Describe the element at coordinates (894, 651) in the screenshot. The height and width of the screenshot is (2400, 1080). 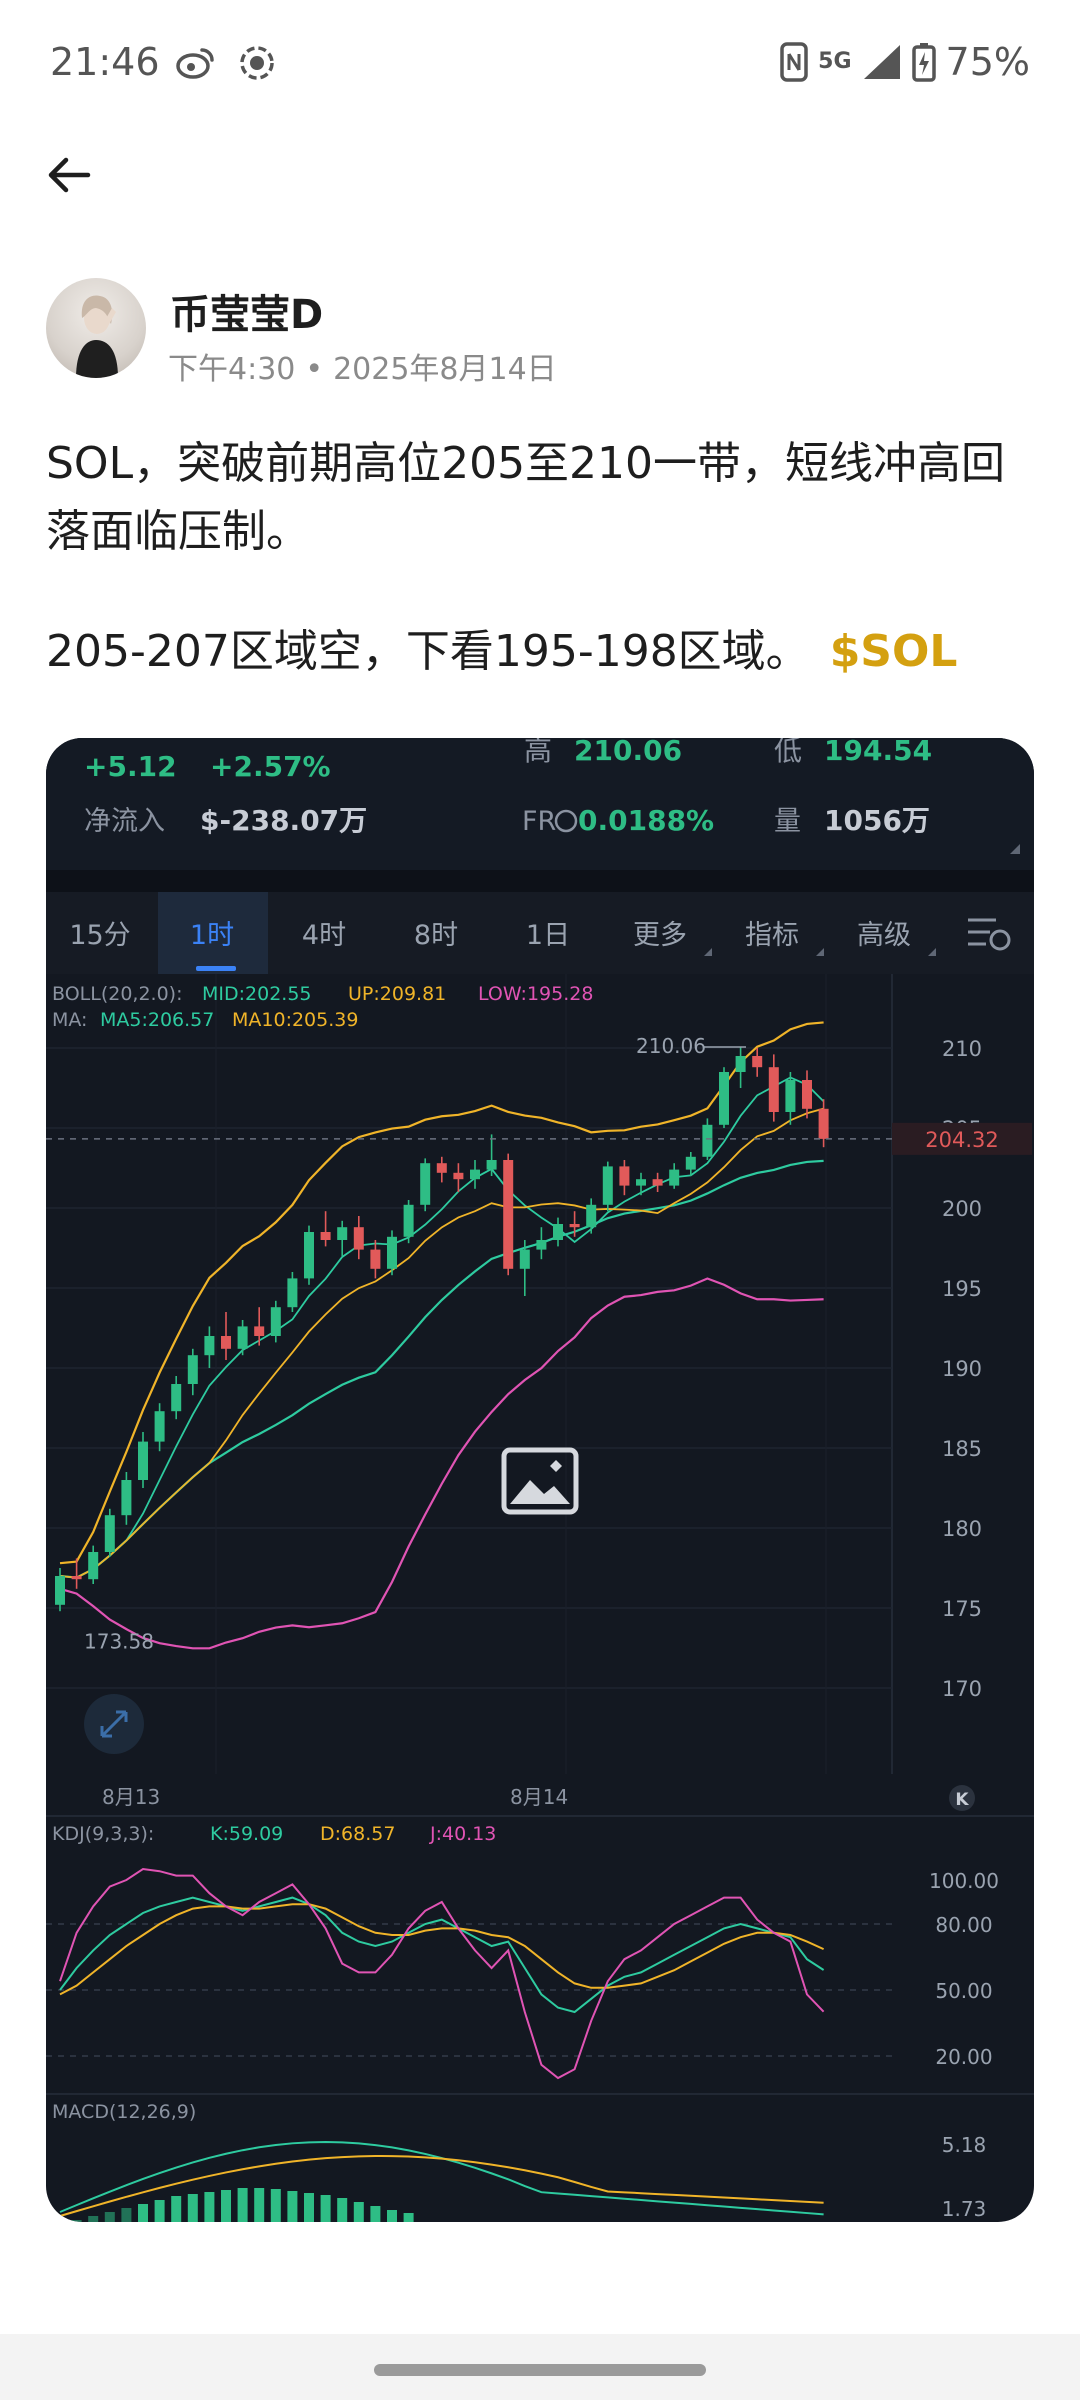
I see `ticker-link: $SOL` at that location.